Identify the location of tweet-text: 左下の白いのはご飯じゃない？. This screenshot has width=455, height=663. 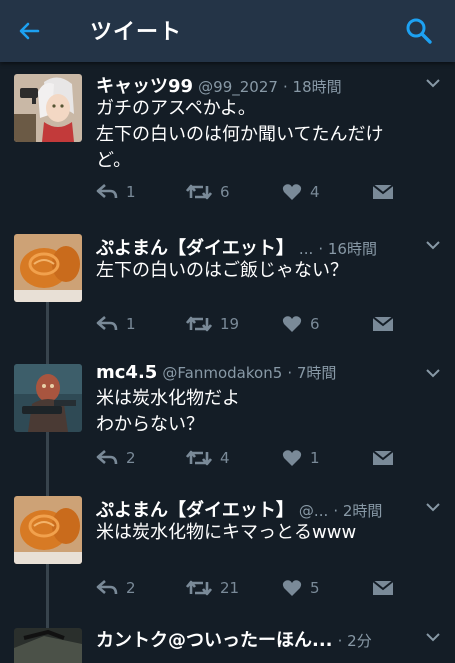
(266, 271).